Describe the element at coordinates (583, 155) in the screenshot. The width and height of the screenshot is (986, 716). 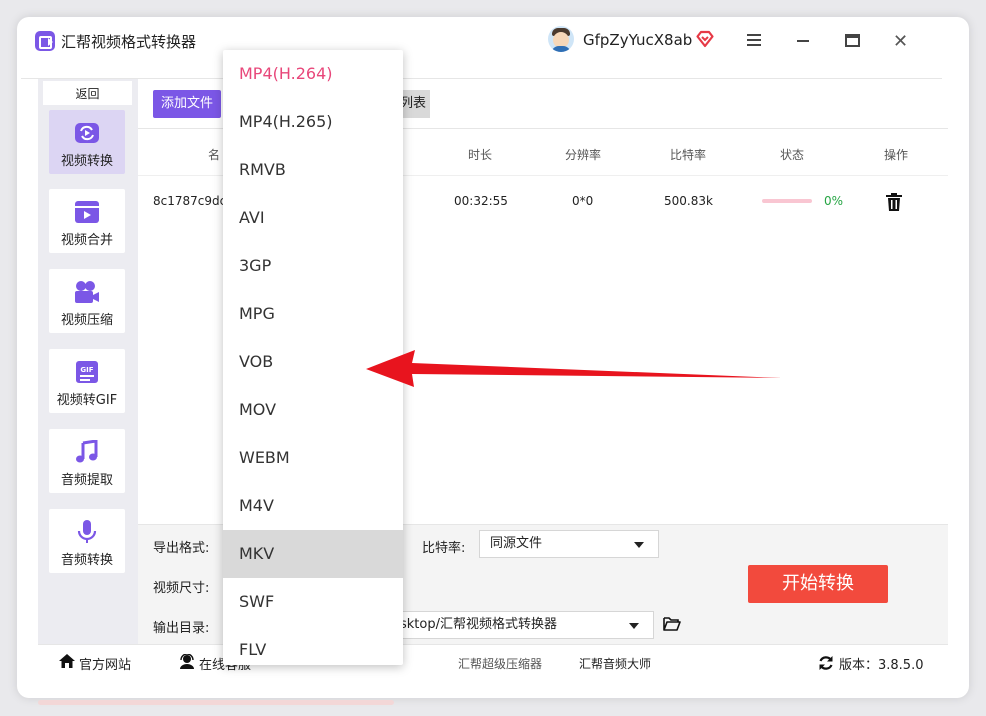
I see `column-header-resolution: 分辨率` at that location.